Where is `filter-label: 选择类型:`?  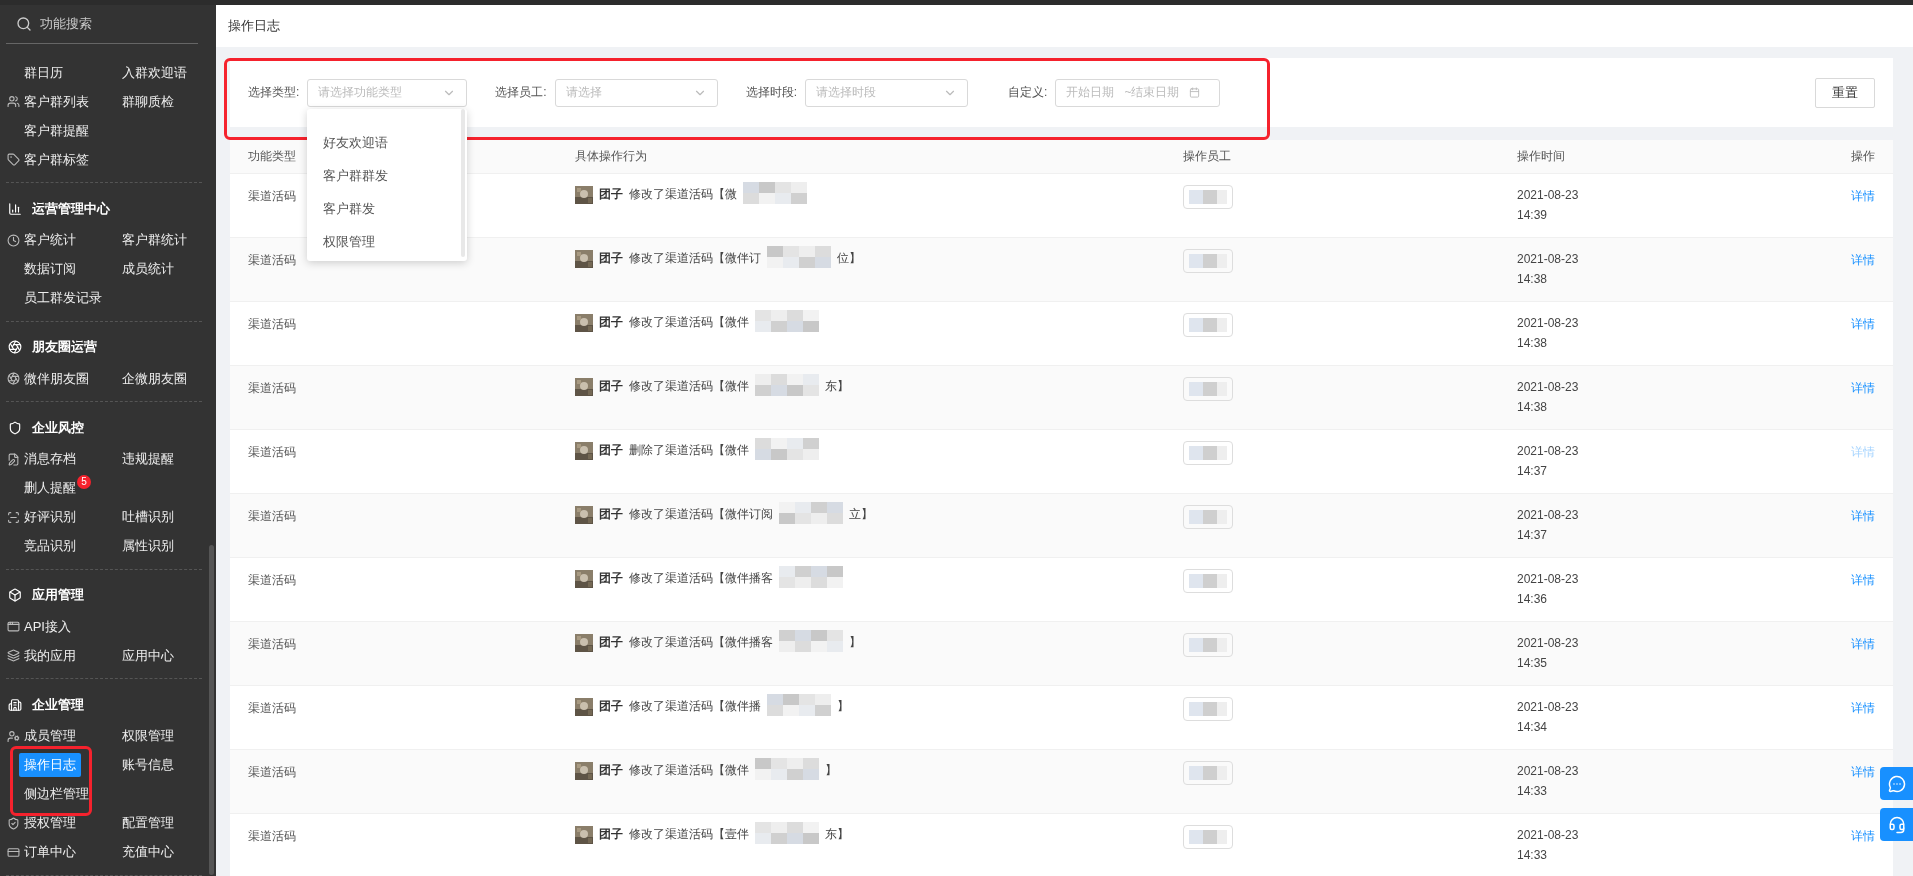 filter-label: 选择类型: is located at coordinates (274, 92).